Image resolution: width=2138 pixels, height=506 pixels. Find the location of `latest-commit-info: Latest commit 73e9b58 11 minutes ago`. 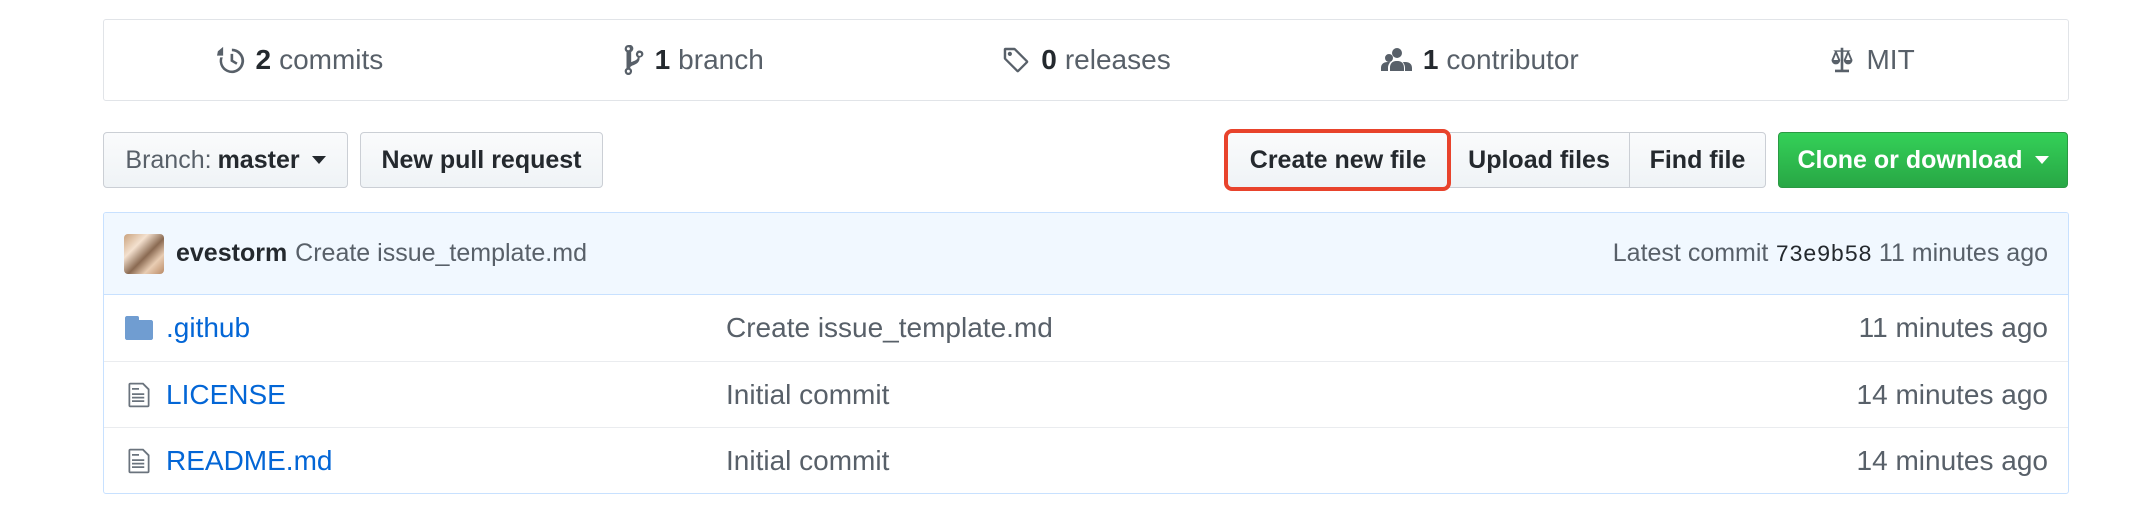

latest-commit-info: Latest commit 73e9b58 11 minutes ago is located at coordinates (1830, 253).